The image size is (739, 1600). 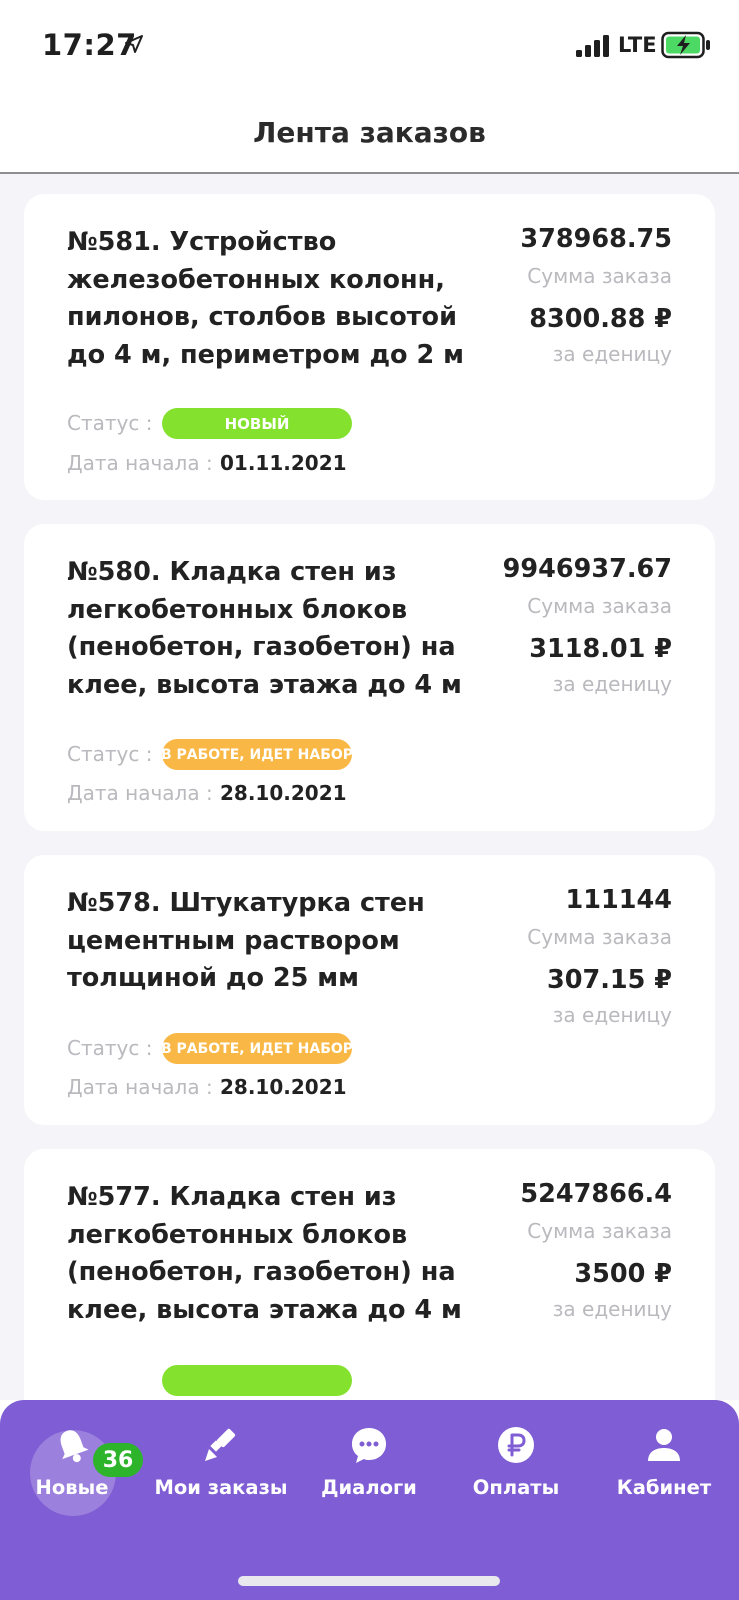 I want to click on paint-brush-icon, so click(x=220, y=1444).